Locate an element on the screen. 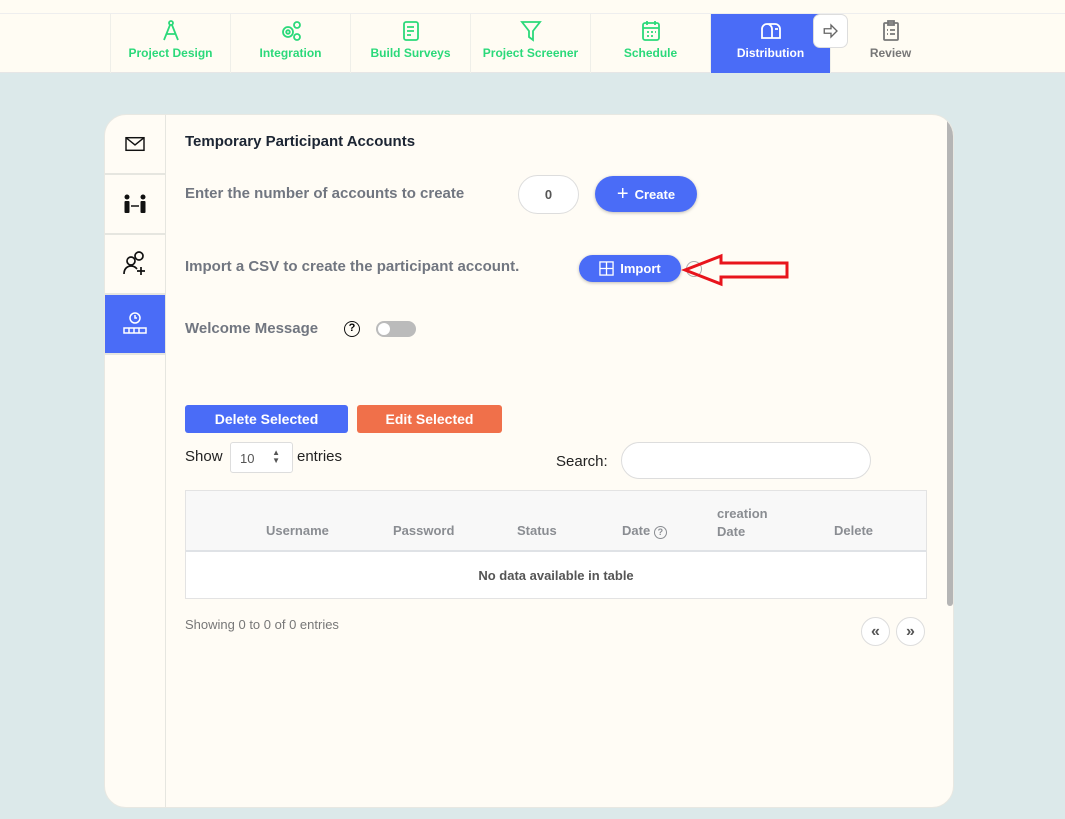 Image resolution: width=1065 pixels, height=819 pixels. sidebar-item-add-users is located at coordinates (135, 265).